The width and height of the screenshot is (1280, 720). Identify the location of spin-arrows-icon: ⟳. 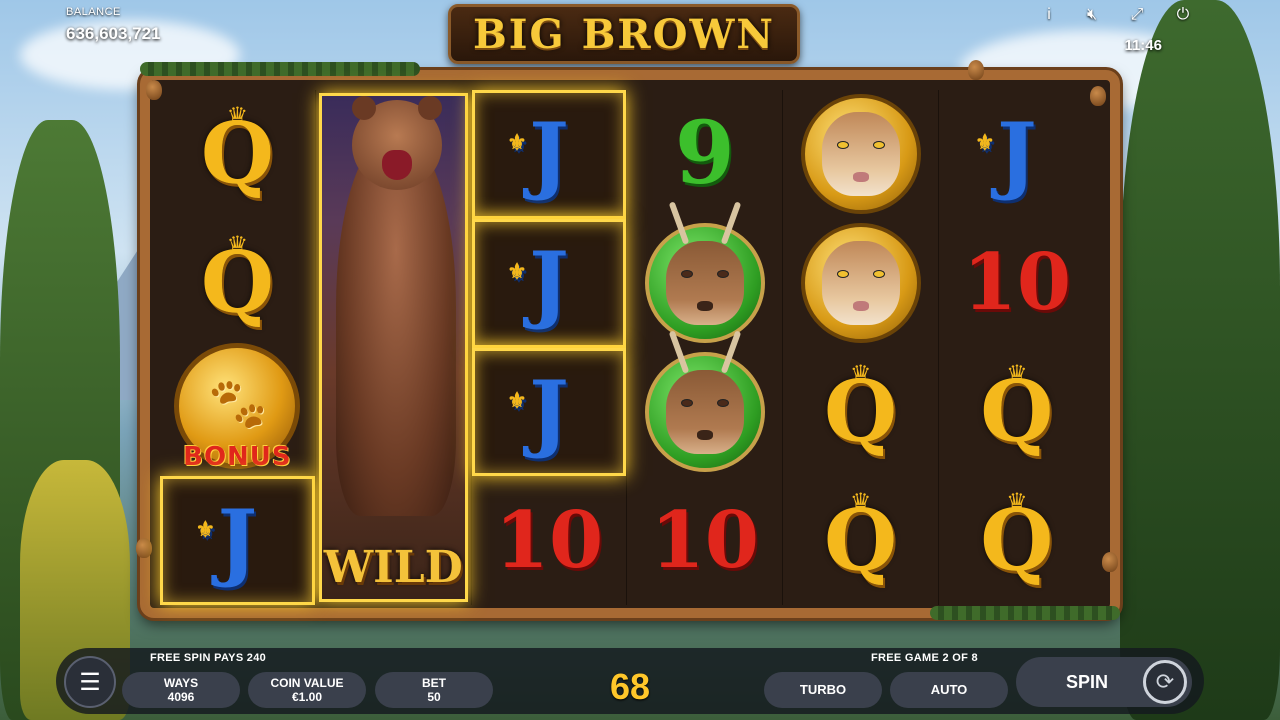
(1165, 682).